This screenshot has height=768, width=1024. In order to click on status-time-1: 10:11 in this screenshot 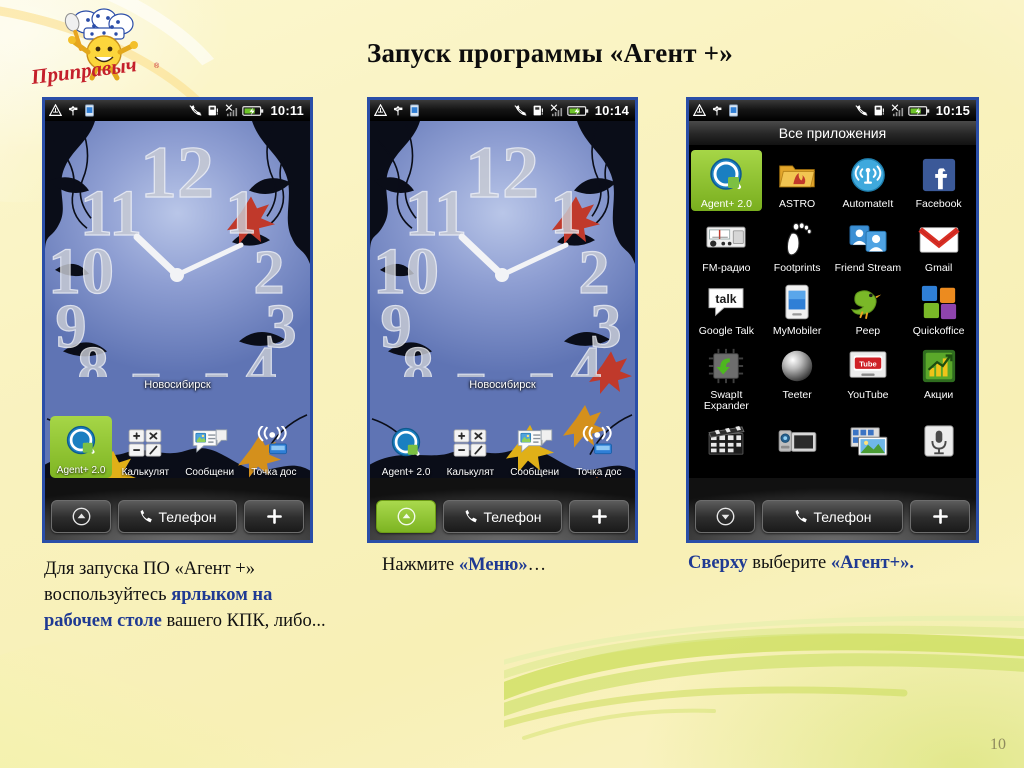, I will do `click(287, 110)`.